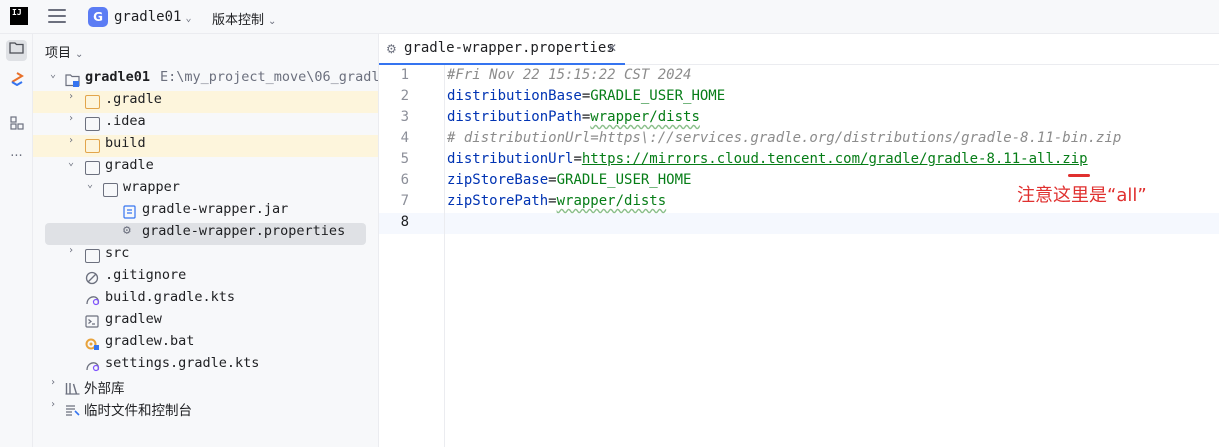 The height and width of the screenshot is (447, 1219). I want to click on code-line-7: zipStorePath=wrapper/dists, so click(556, 201).